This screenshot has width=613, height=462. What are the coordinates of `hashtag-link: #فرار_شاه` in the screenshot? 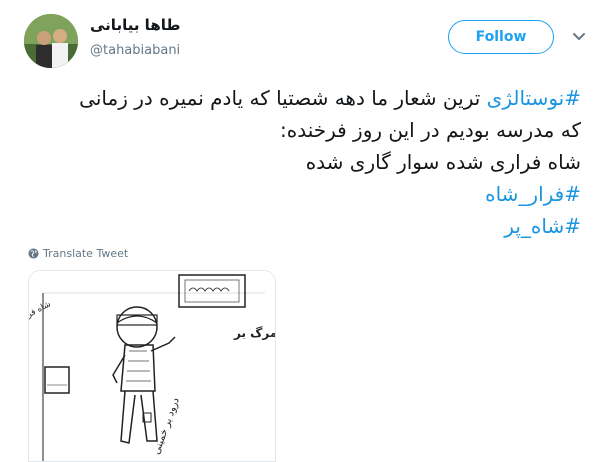 It's located at (301, 194).